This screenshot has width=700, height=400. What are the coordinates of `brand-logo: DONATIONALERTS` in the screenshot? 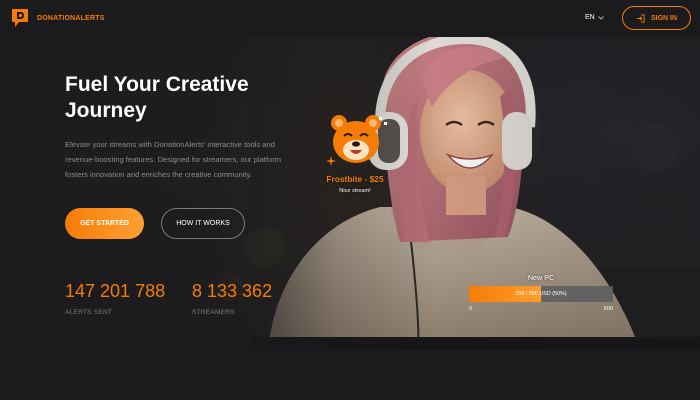 It's located at (58, 18).